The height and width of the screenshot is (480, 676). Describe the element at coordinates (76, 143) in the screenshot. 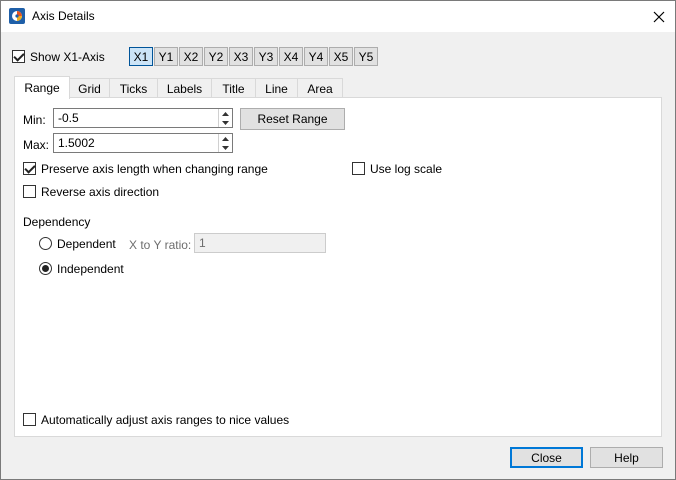

I see `max-value: 1.5002` at that location.